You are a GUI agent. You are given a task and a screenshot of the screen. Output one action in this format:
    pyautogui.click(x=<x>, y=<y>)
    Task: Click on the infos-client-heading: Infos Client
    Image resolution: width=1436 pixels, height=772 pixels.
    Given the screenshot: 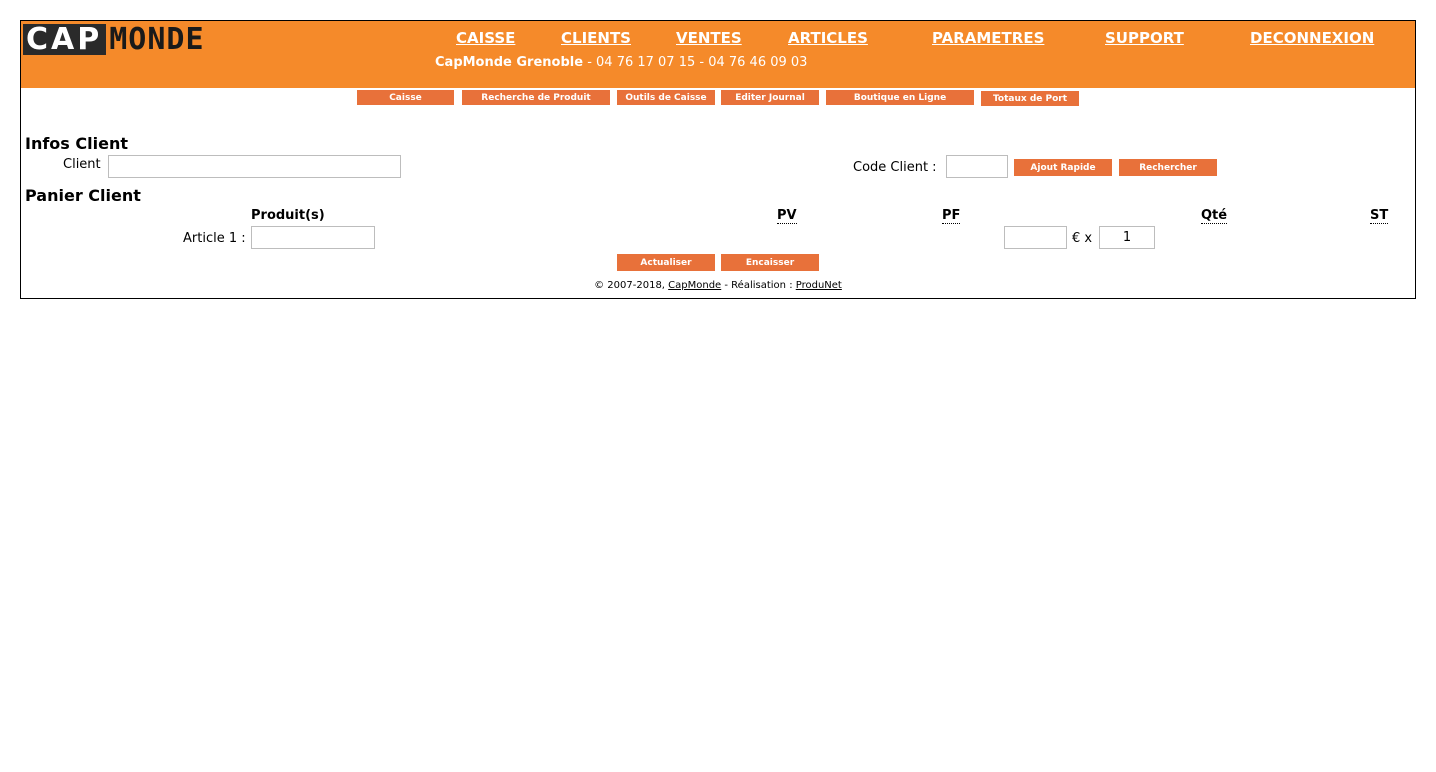 What is the action you would take?
    pyautogui.click(x=76, y=143)
    